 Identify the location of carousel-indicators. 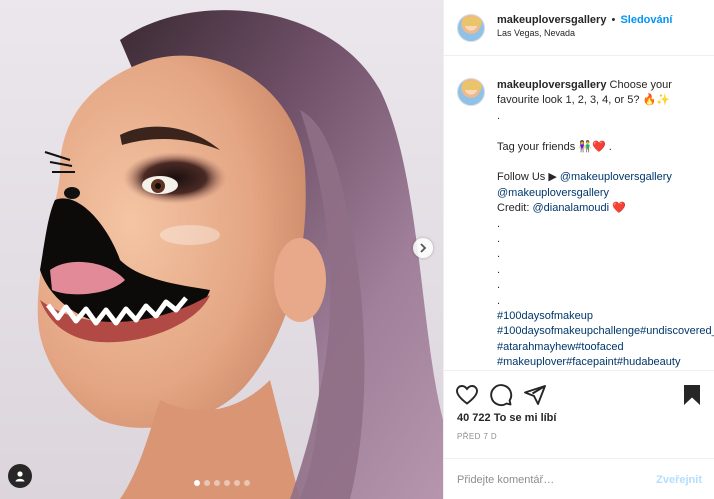
(221, 483).